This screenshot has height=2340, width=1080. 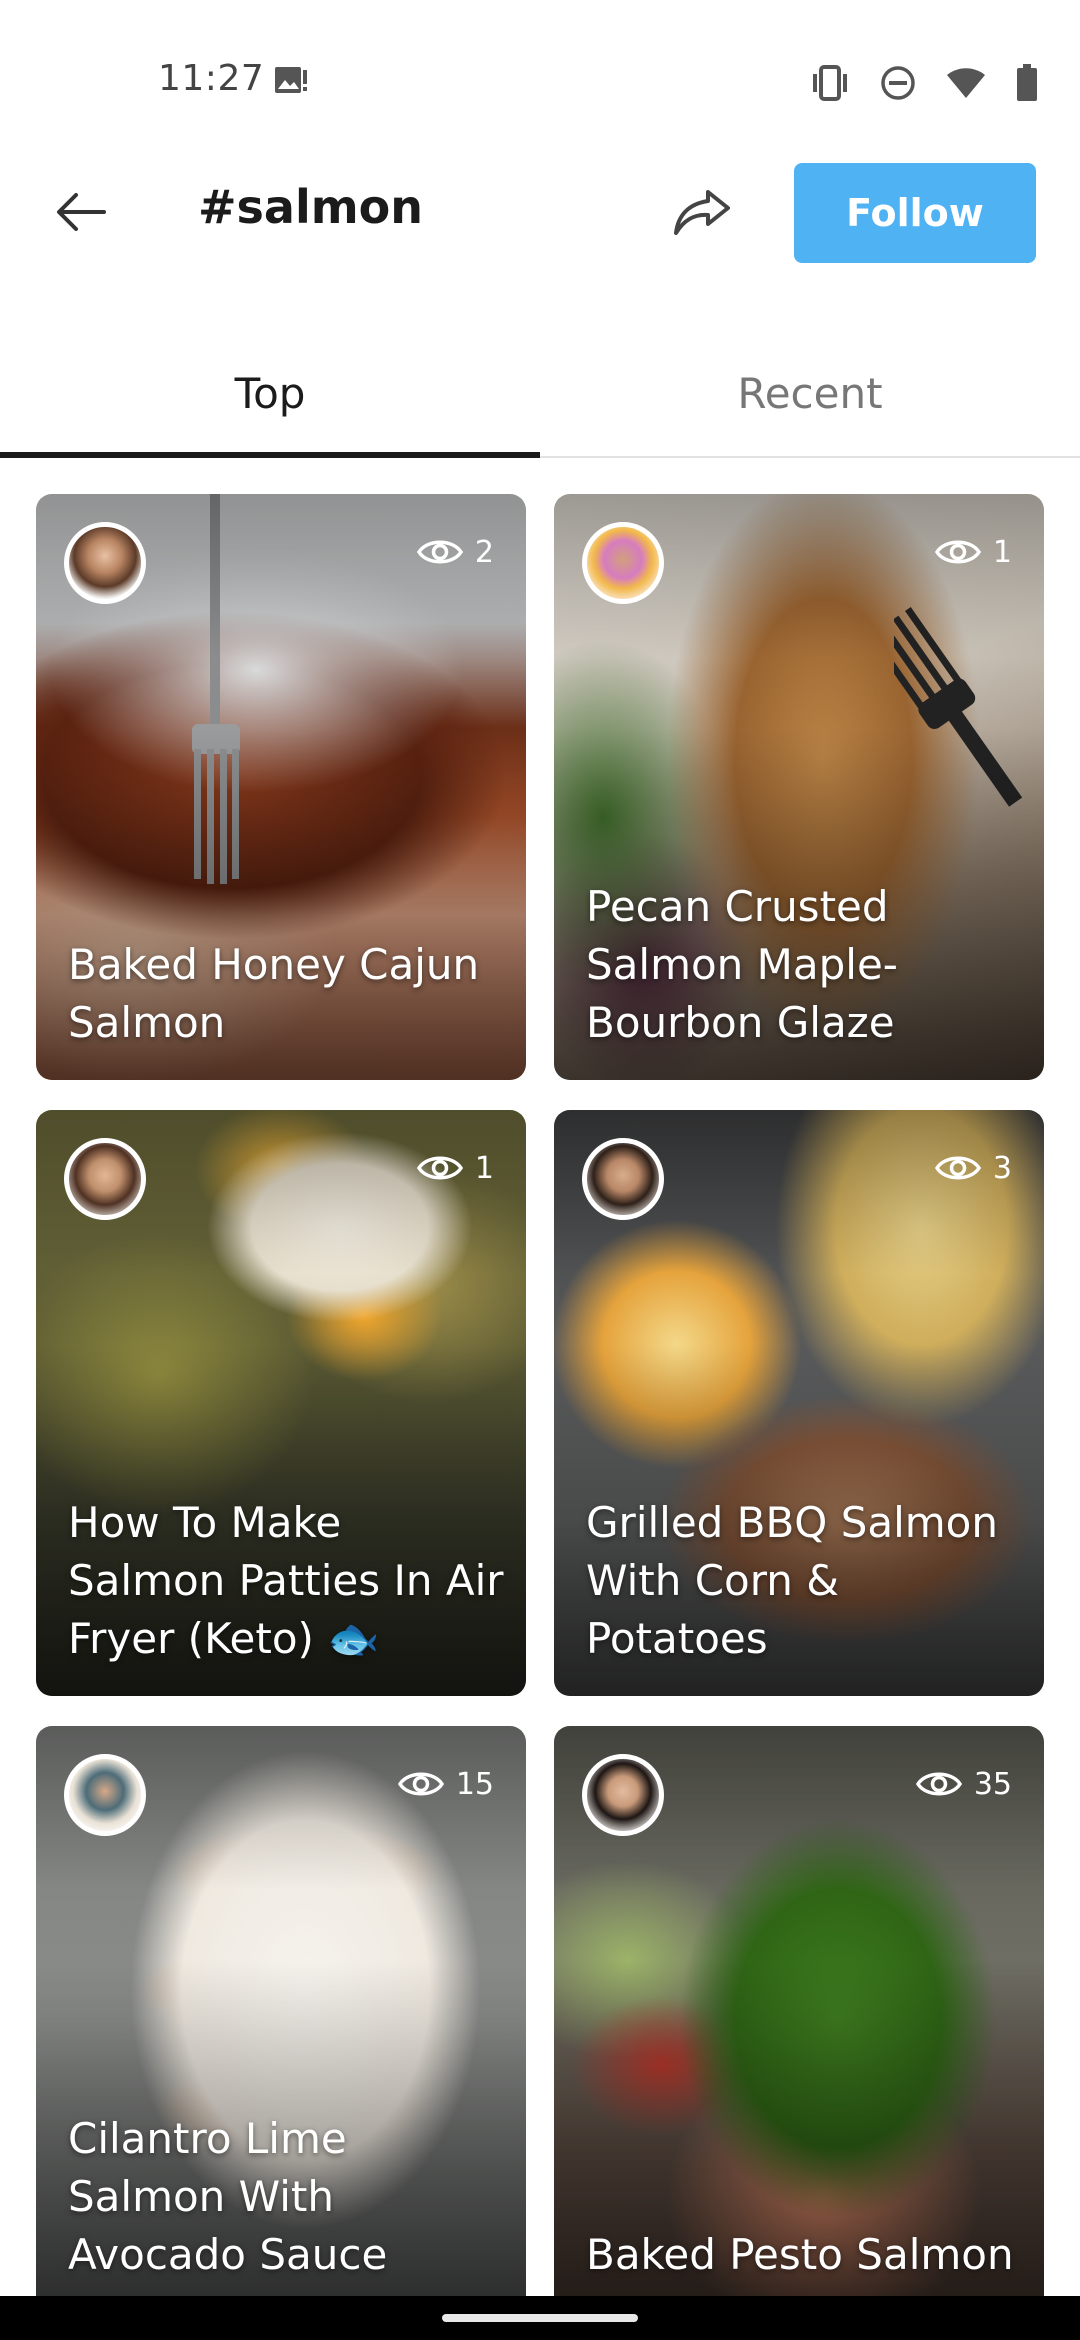 I want to click on navigation-bar, so click(x=540, y=2318).